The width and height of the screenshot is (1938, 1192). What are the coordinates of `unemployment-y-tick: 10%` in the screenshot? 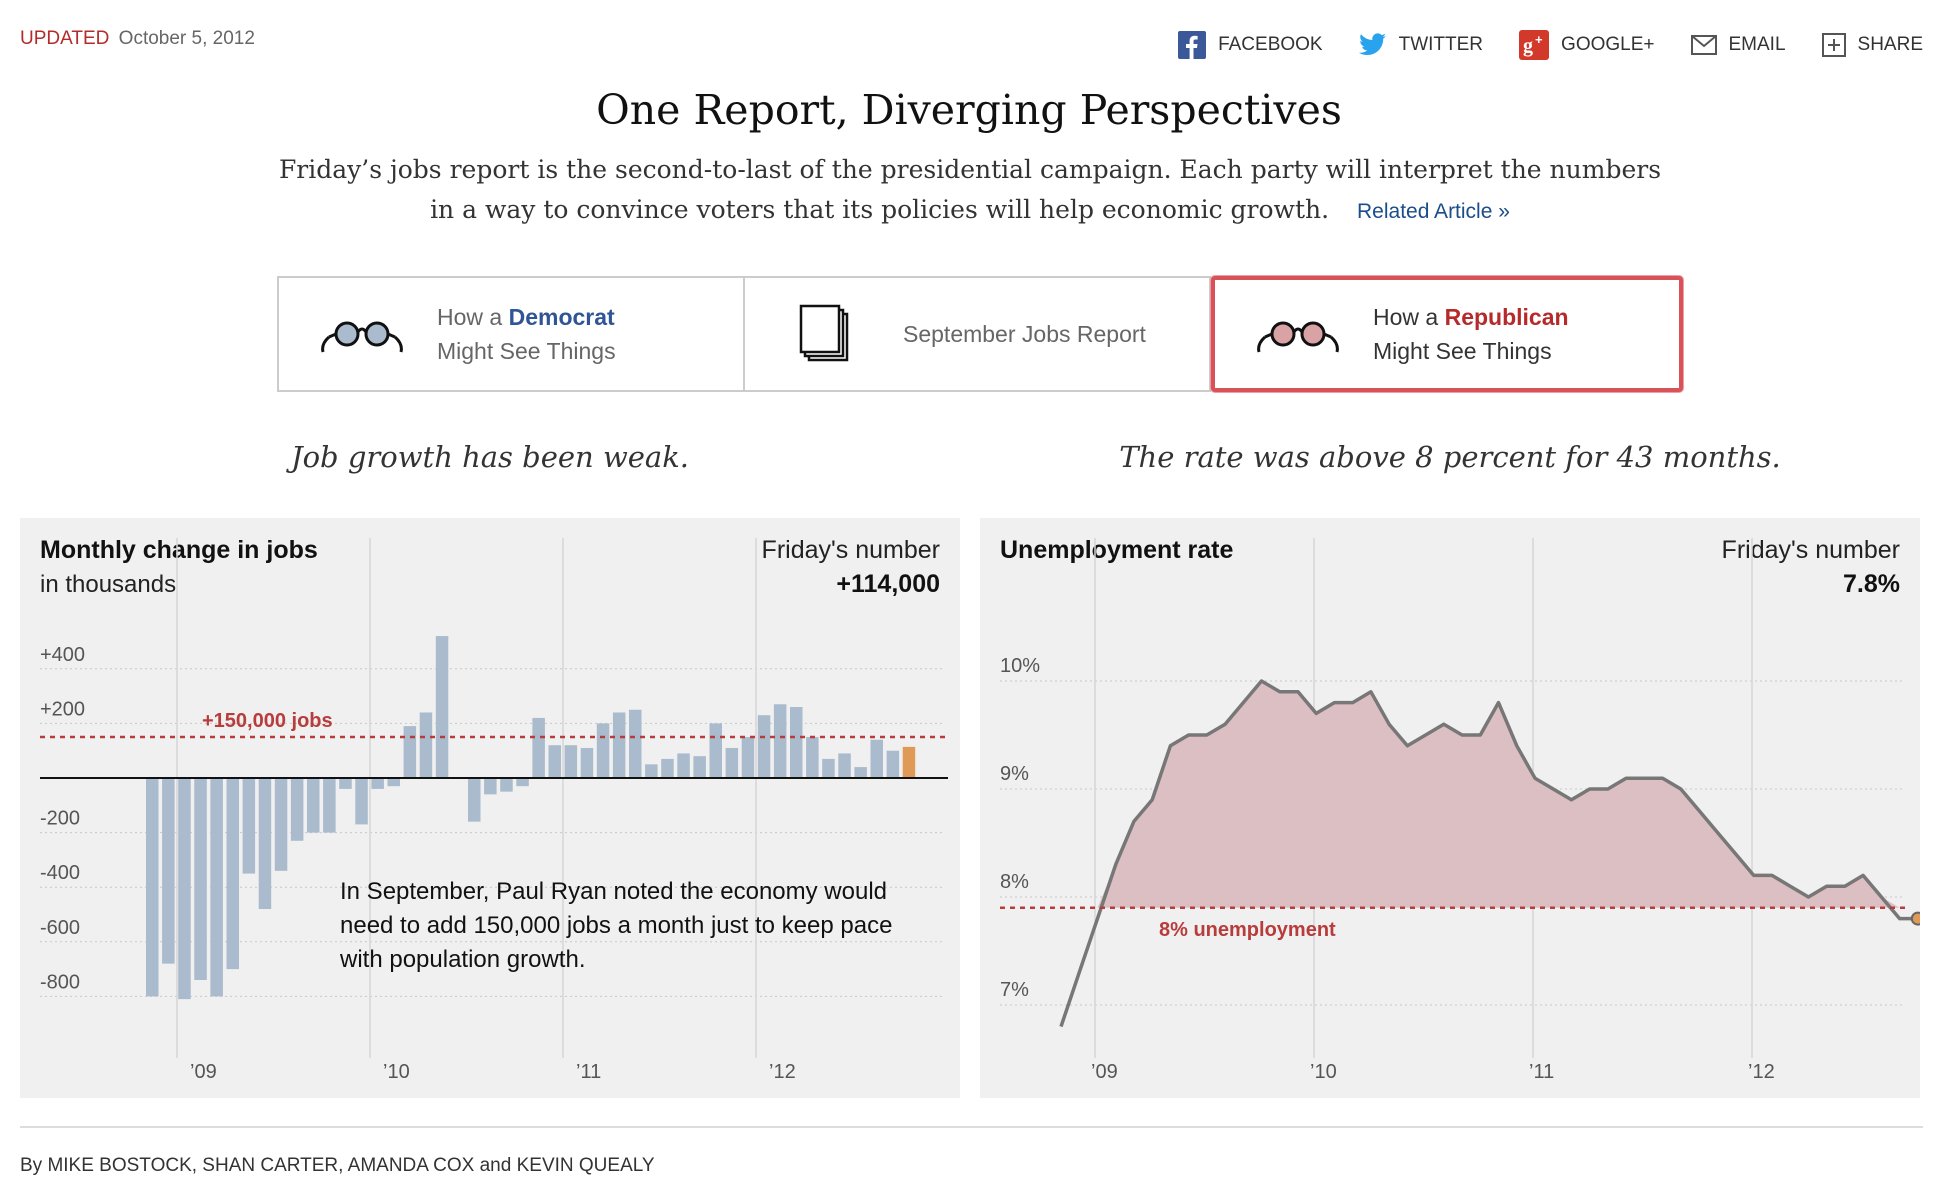 It's located at (1020, 666).